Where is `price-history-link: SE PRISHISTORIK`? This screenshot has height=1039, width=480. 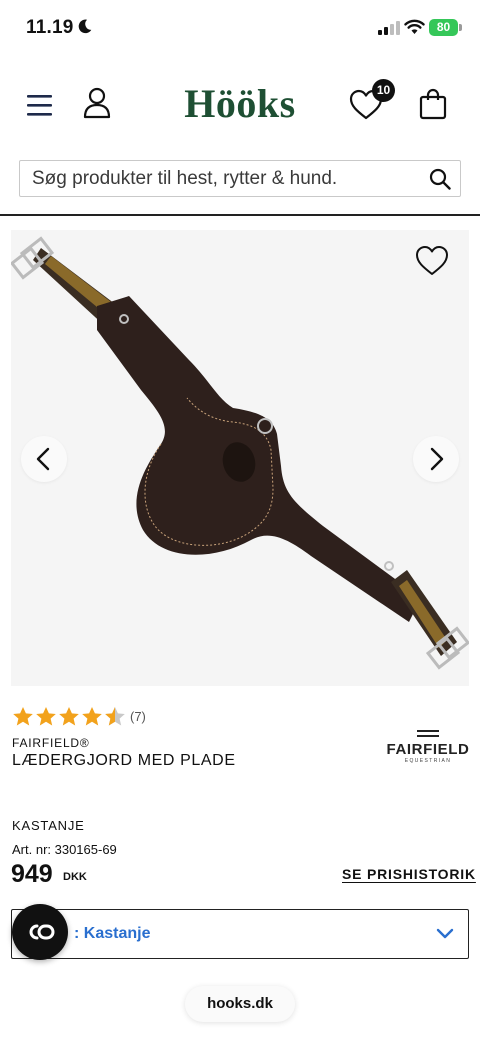 price-history-link: SE PRISHISTORIK is located at coordinates (409, 874).